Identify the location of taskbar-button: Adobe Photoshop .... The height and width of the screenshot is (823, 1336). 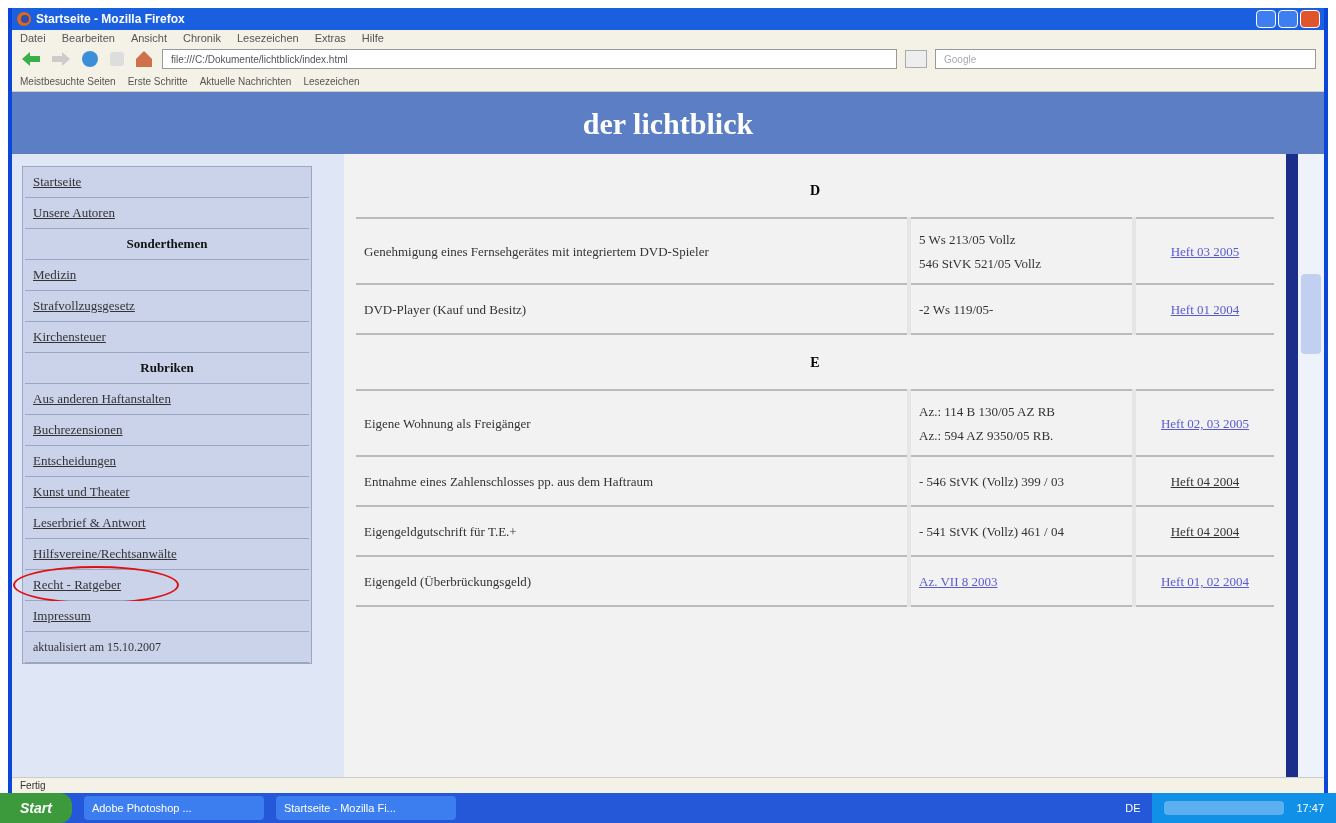
(173, 808).